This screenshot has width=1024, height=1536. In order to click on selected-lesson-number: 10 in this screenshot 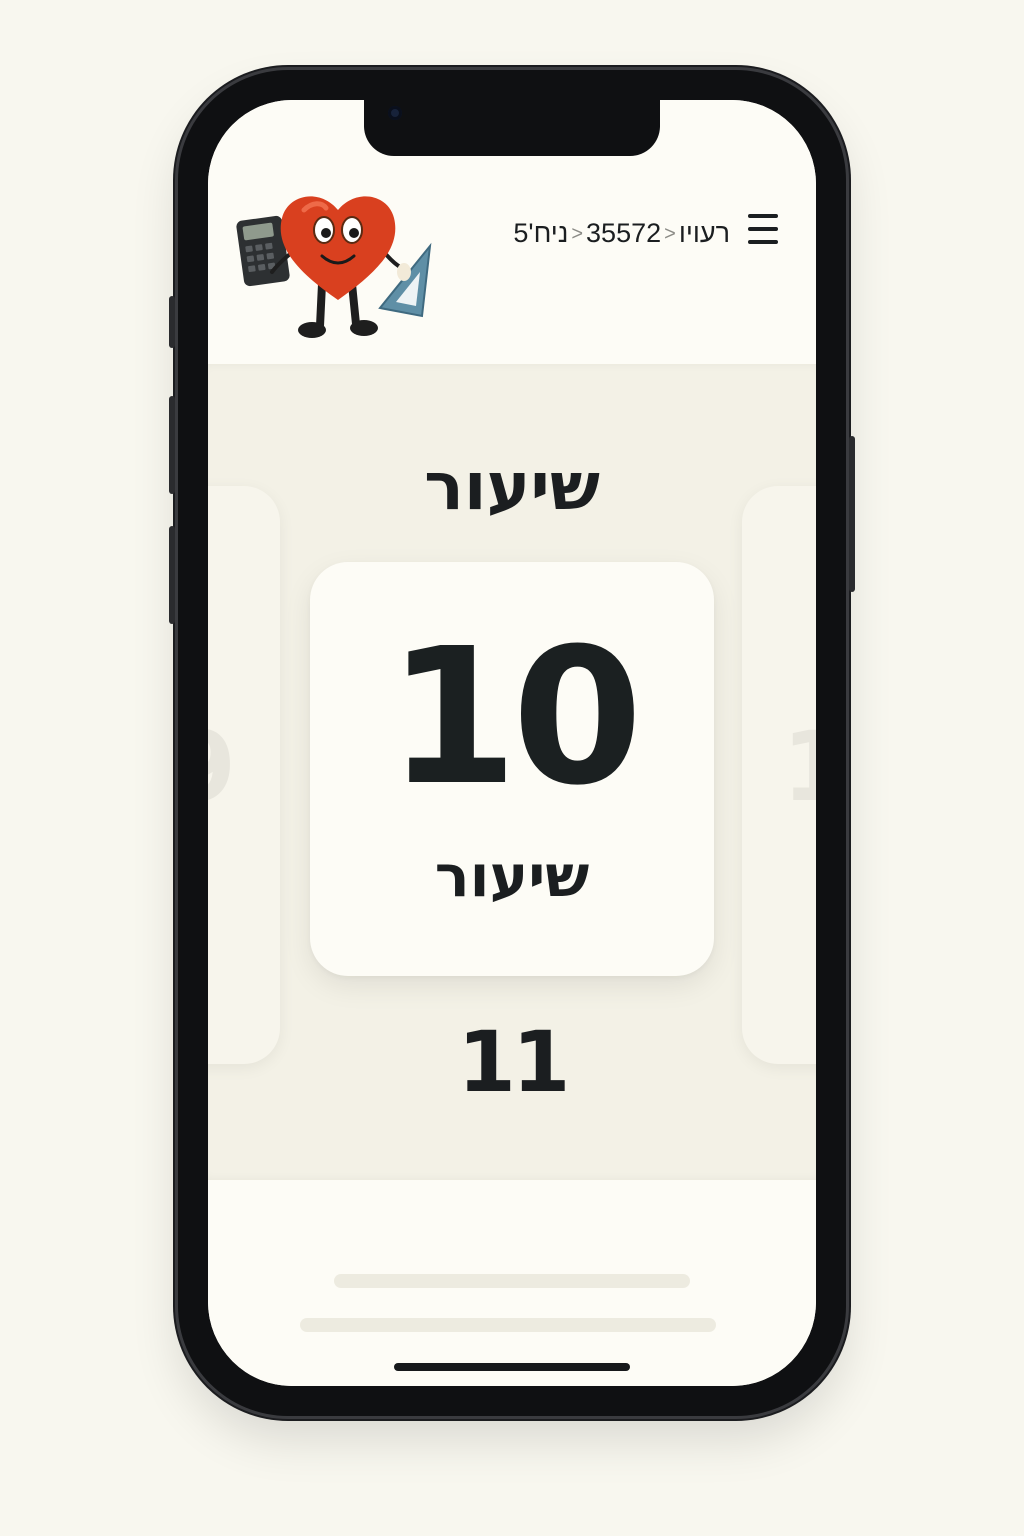, I will do `click(515, 717)`.